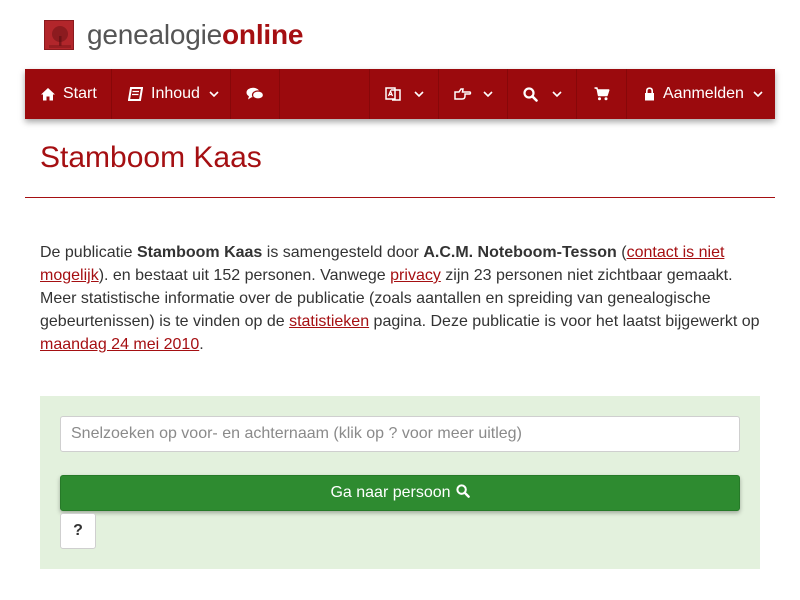 The image size is (800, 600). What do you see at coordinates (400, 197) in the screenshot?
I see `title-divider` at bounding box center [400, 197].